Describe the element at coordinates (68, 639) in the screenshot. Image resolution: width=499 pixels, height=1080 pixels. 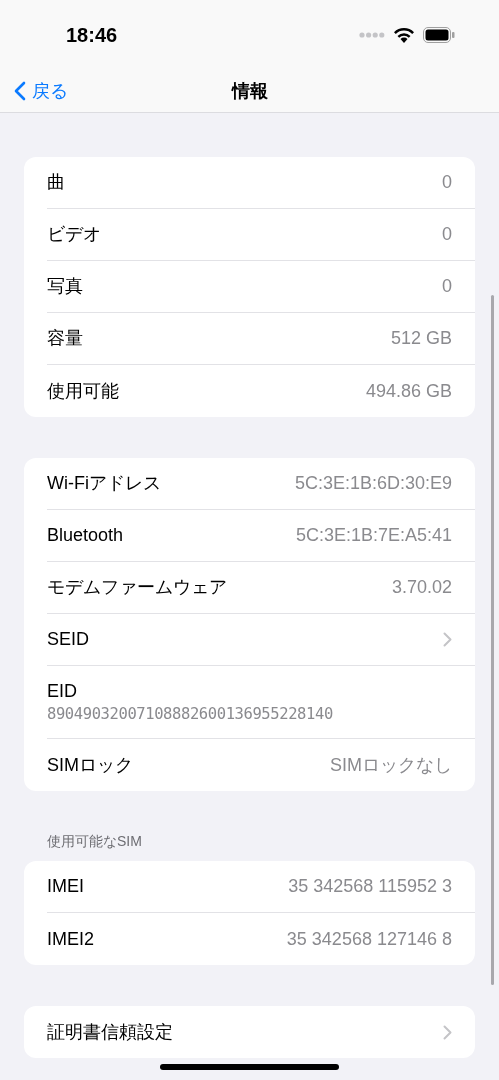
I see `row-label: SEID` at that location.